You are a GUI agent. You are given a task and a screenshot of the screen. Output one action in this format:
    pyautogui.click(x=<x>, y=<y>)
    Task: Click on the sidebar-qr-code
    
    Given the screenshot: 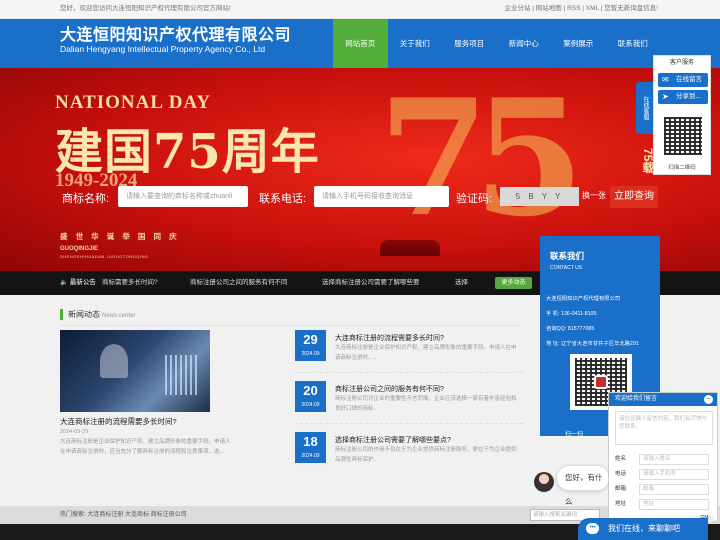 What is the action you would take?
    pyautogui.click(x=683, y=136)
    